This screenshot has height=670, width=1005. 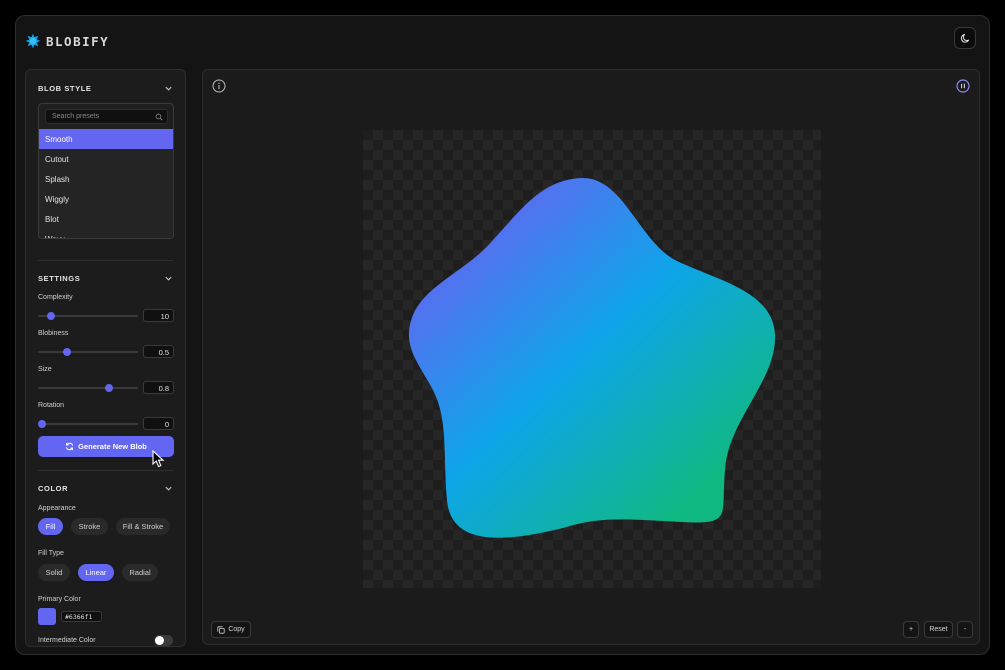 I want to click on size-slider, so click(x=88, y=388).